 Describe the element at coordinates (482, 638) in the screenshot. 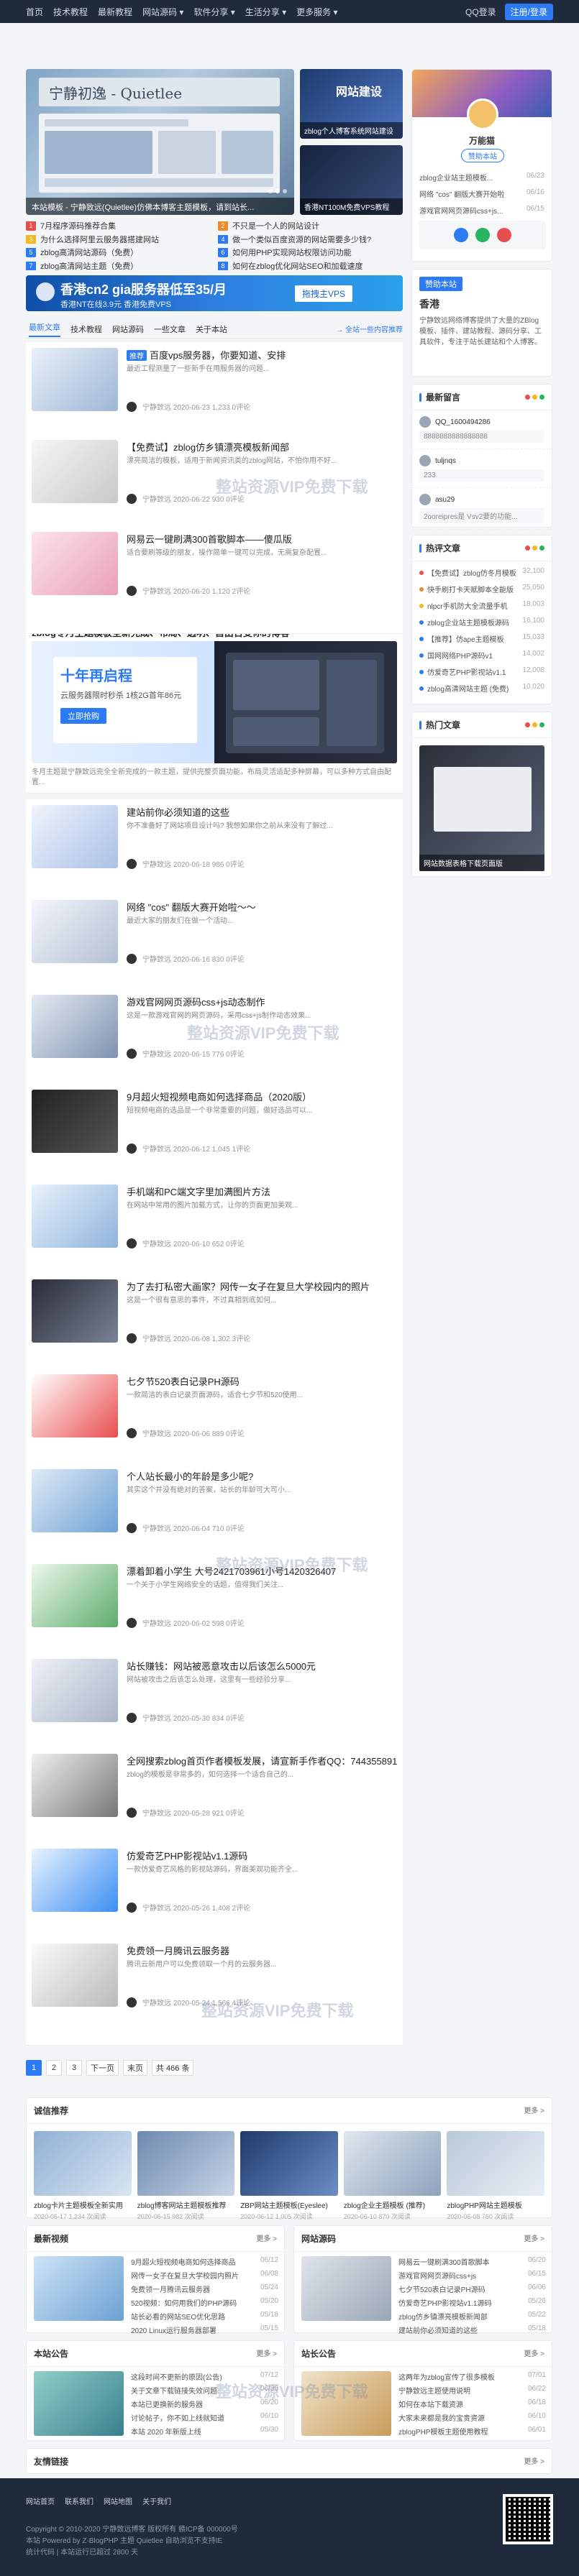

I see `hot-item: 【推荐】仿ape主题模板 15,033` at that location.